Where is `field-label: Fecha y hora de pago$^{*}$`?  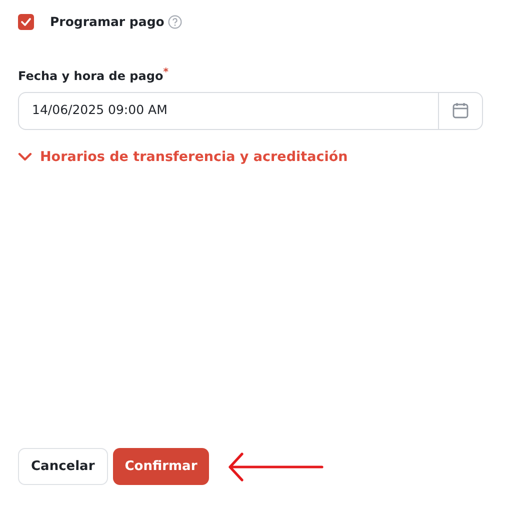
field-label: Fecha y hora de pago$^{*}$ is located at coordinates (94, 75).